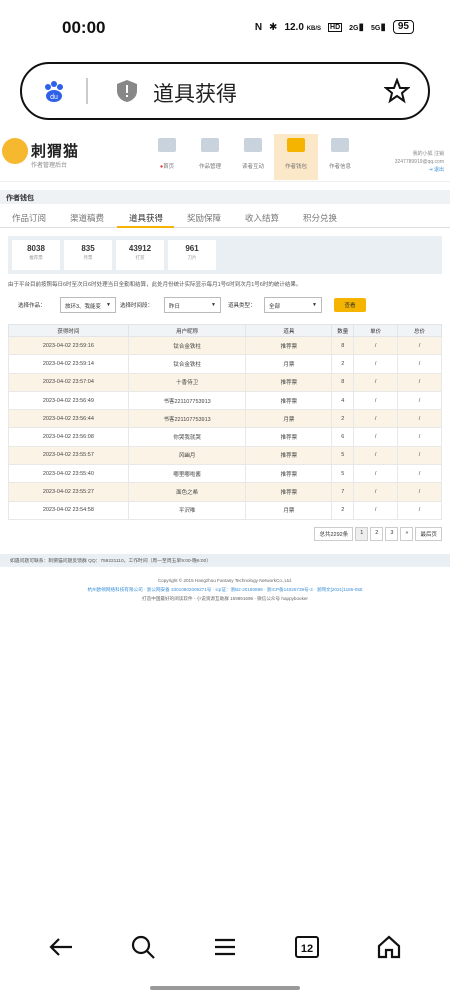  What do you see at coordinates (273, 27) in the screenshot?
I see `bluetooth-icon: ✱` at bounding box center [273, 27].